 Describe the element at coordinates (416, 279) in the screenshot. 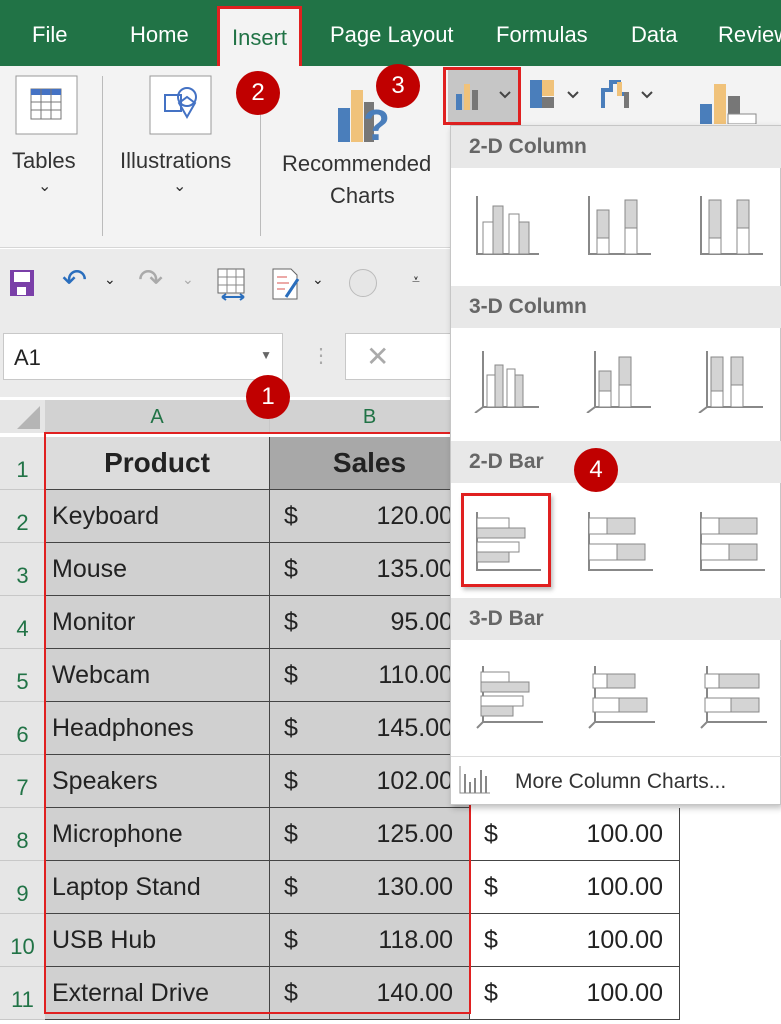

I see `customize-toolbar-icon: ⩡` at that location.